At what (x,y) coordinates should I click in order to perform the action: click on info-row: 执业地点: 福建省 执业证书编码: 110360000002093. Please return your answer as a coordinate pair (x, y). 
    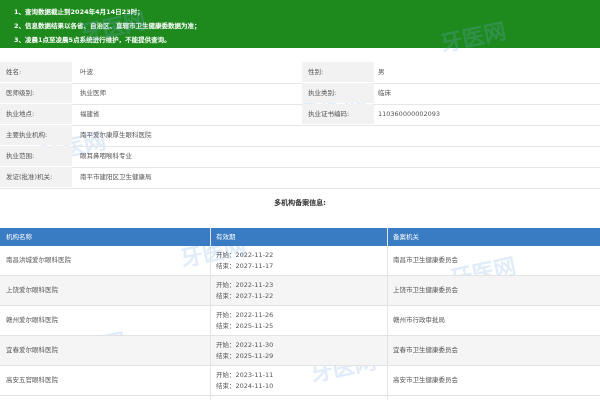
    Looking at the image, I should click on (300, 115).